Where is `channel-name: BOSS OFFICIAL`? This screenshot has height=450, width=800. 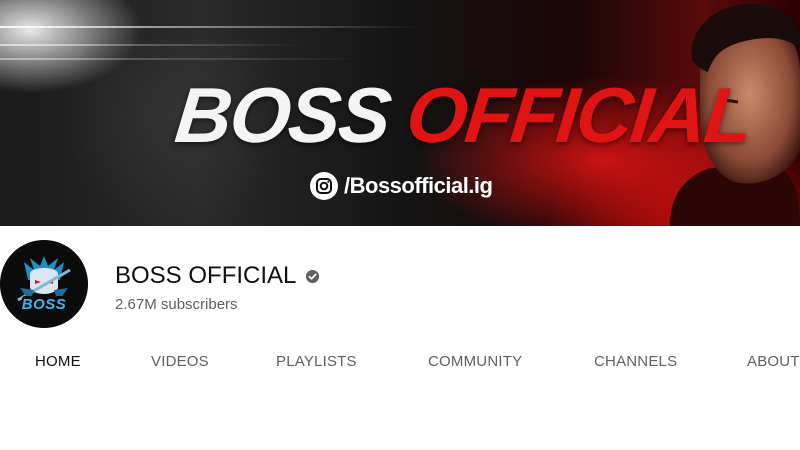
channel-name: BOSS OFFICIAL is located at coordinates (217, 276).